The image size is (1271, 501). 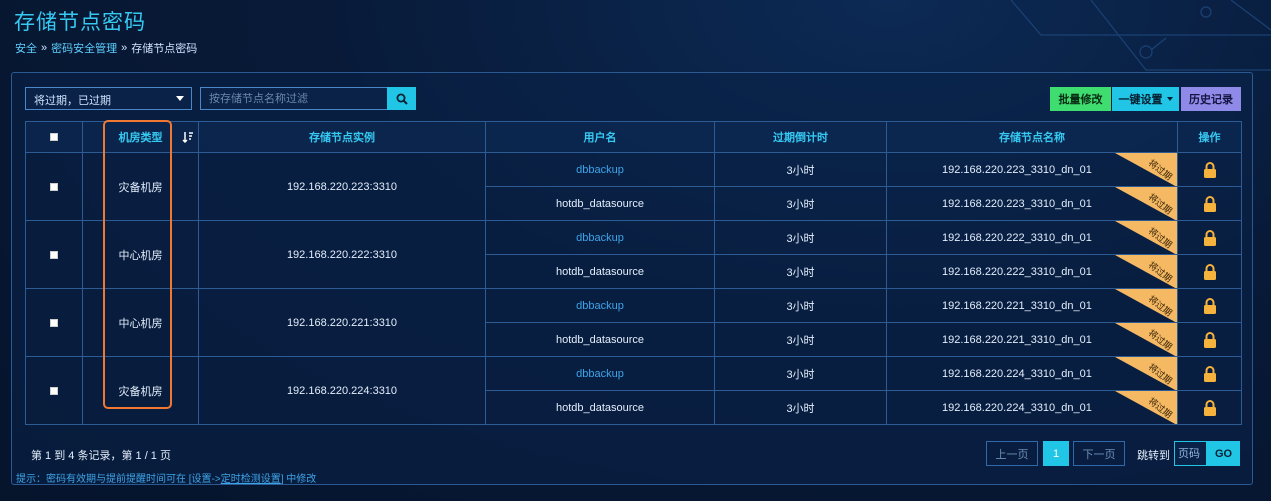 I want to click on select-all-checkbox, so click(x=54, y=137).